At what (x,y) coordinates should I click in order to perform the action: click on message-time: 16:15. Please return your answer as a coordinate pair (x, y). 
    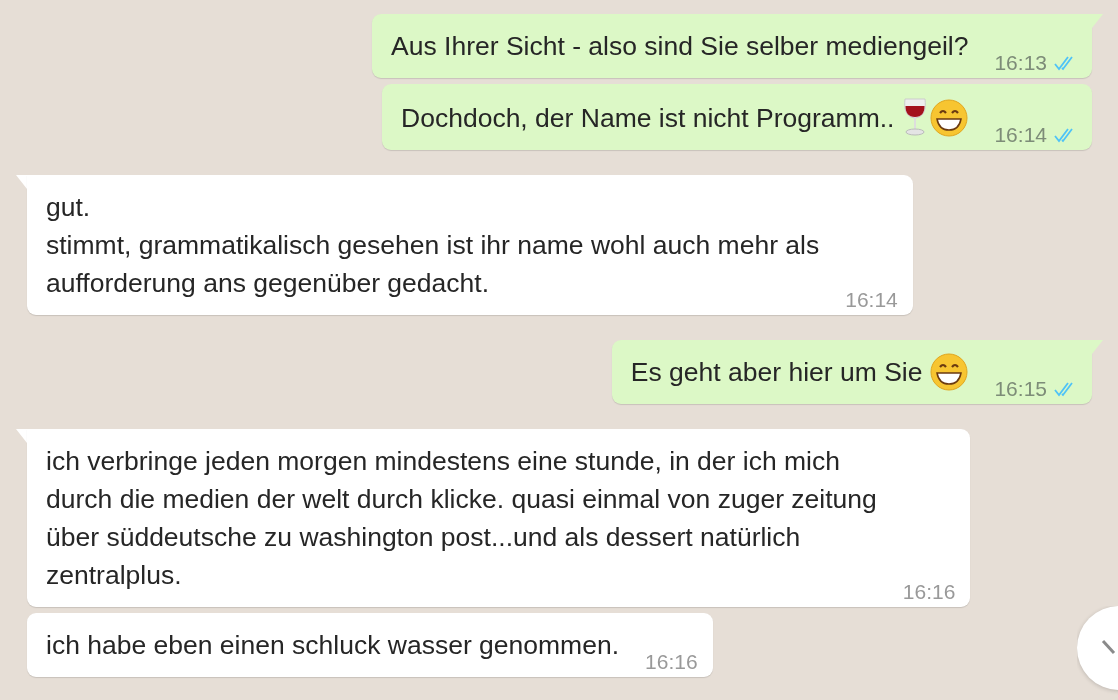
    Looking at the image, I should click on (1020, 389).